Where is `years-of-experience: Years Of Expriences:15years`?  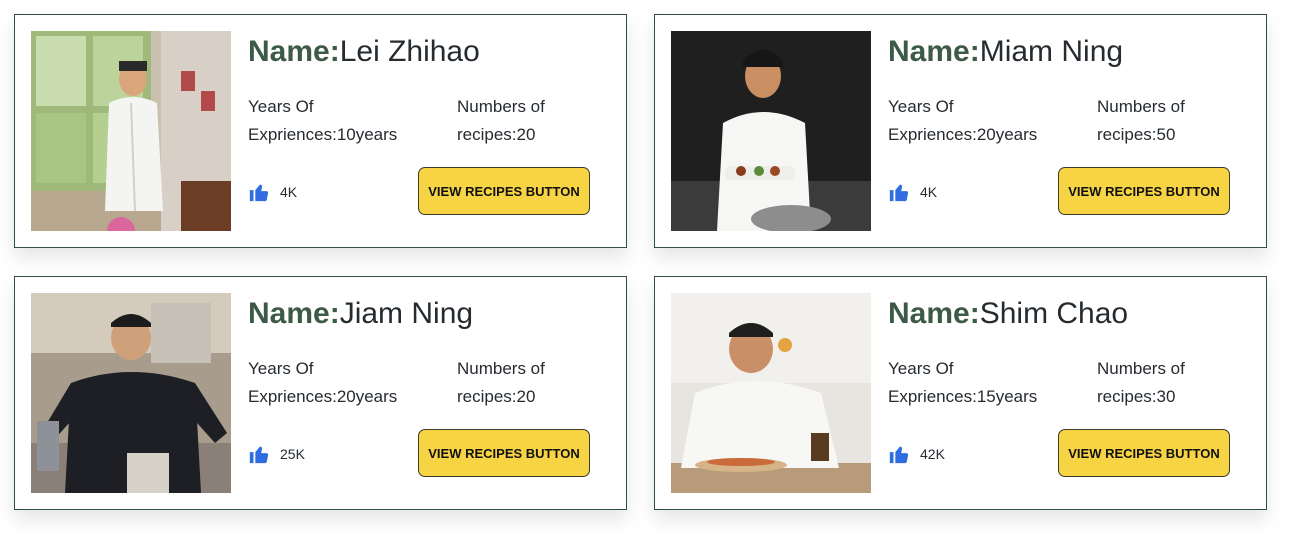
years-of-experience: Years Of Expriences:15years is located at coordinates (983, 383).